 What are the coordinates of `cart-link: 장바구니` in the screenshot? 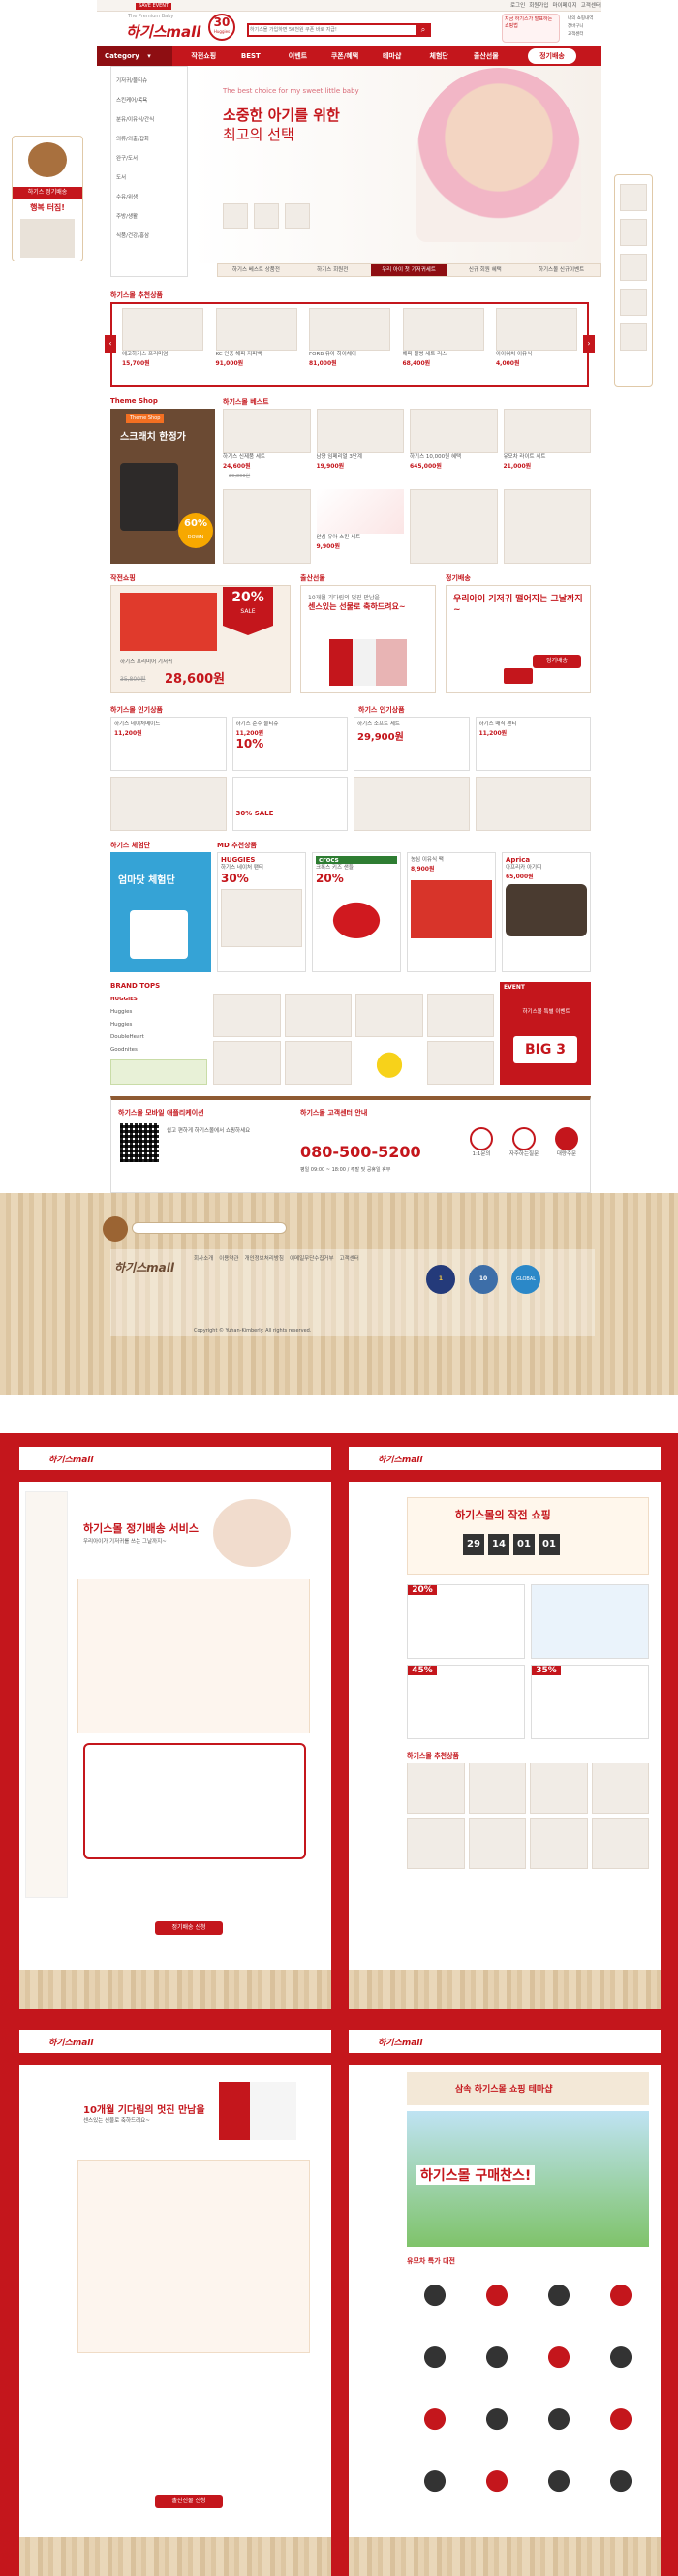 It's located at (583, 27).